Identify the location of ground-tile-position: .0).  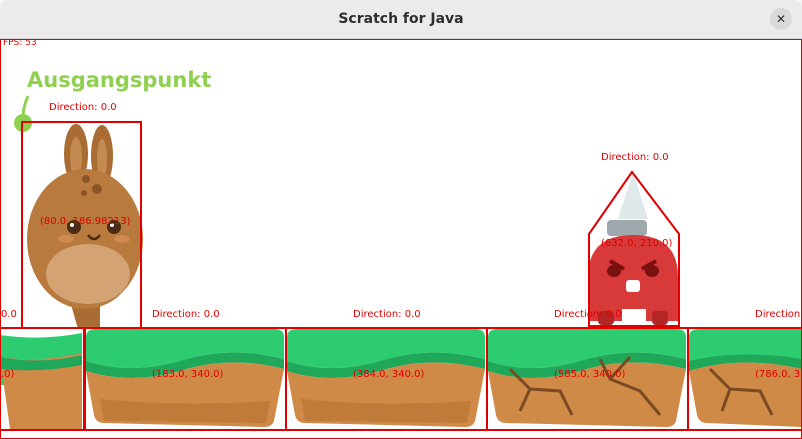
(8, 374).